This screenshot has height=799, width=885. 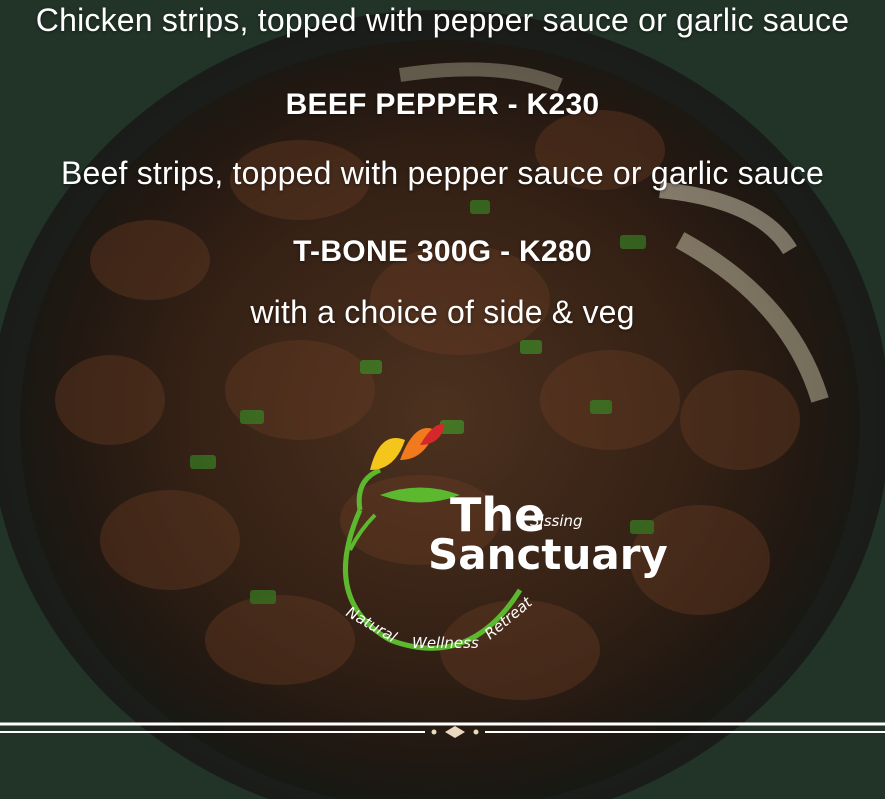 What do you see at coordinates (442, 312) in the screenshot?
I see `t-bone-description: with a choice of side & veg` at bounding box center [442, 312].